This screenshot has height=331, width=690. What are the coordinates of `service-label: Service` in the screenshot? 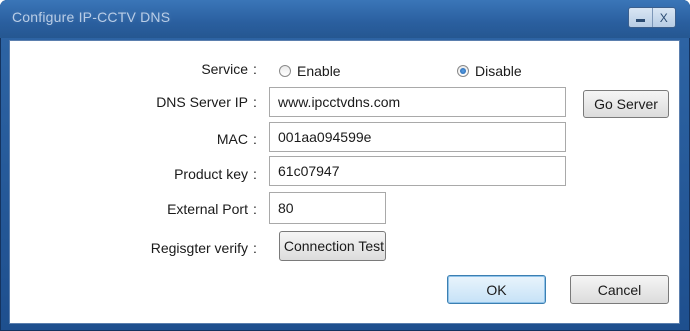 It's located at (224, 69).